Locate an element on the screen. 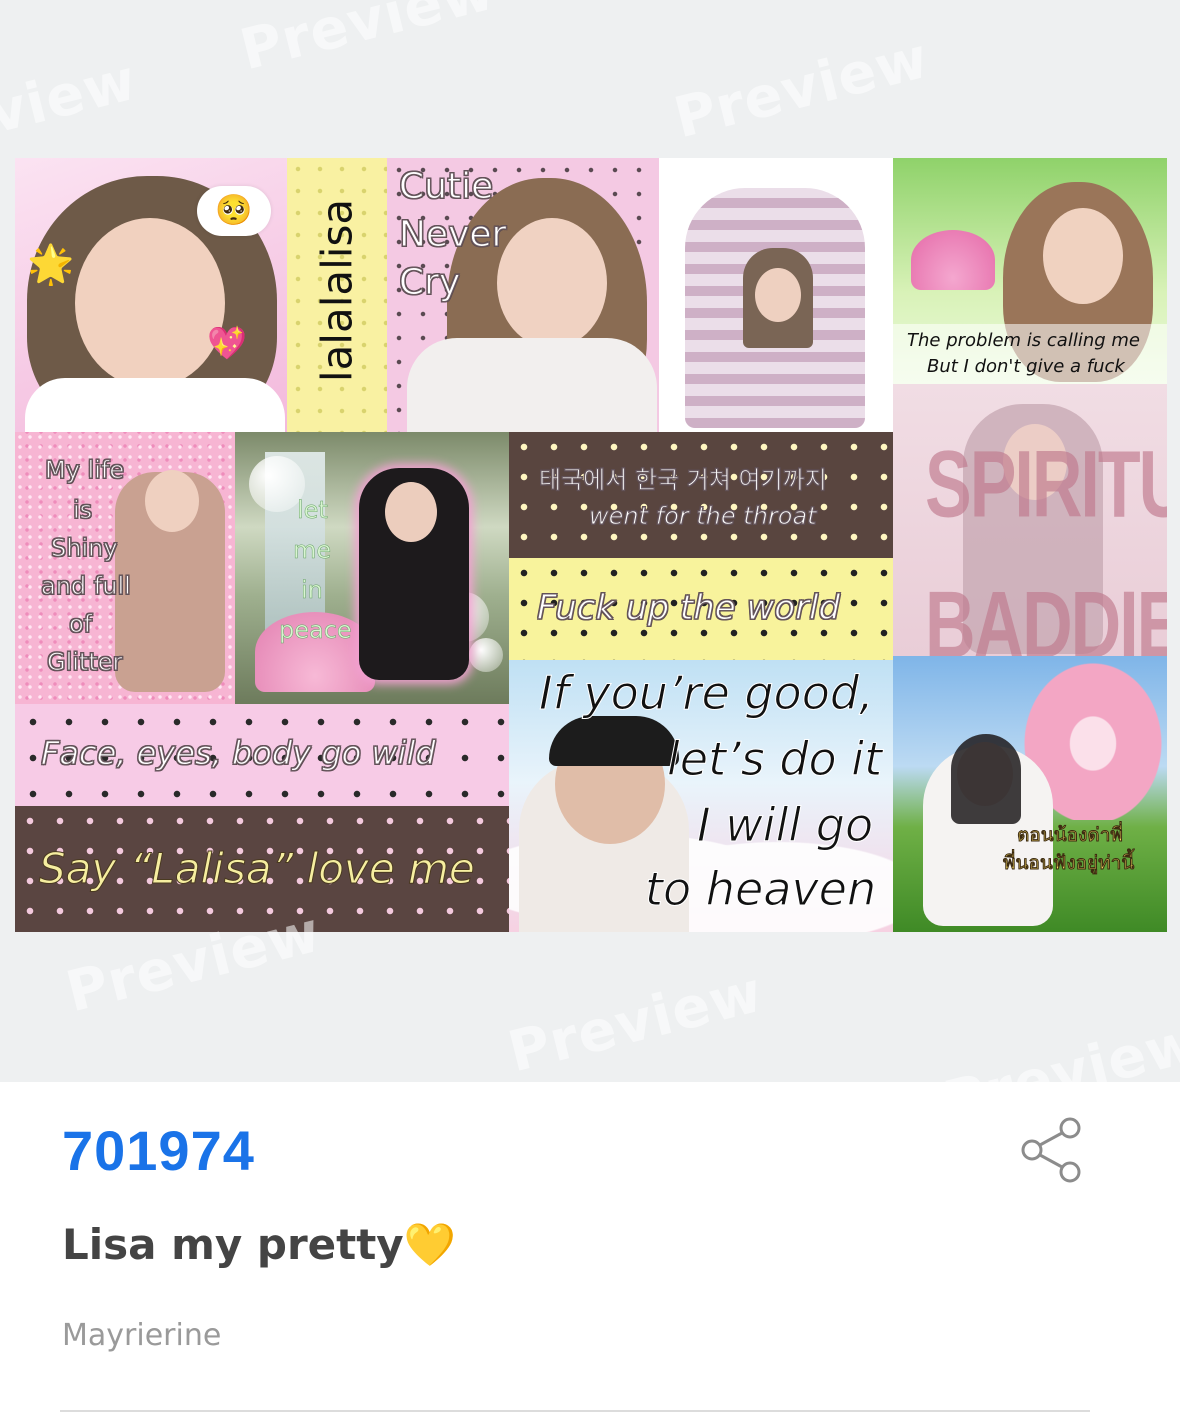 The width and height of the screenshot is (1180, 1416). glitter-caption-line1: My life is located at coordinates (84, 470).